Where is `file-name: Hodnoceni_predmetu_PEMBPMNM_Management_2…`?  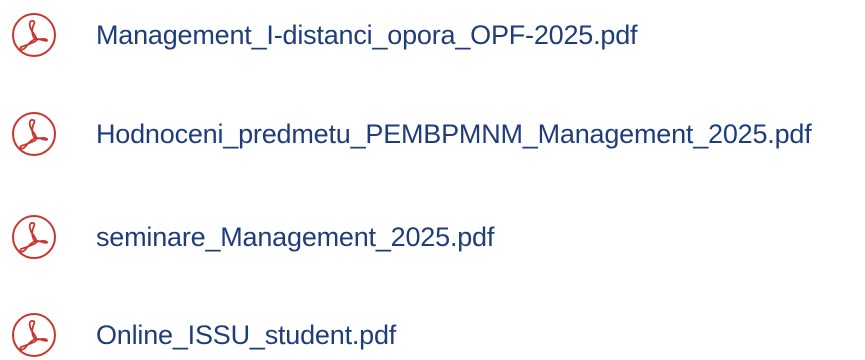 file-name: Hodnoceni_predmetu_PEMBPMNM_Management_2… is located at coordinates (454, 134).